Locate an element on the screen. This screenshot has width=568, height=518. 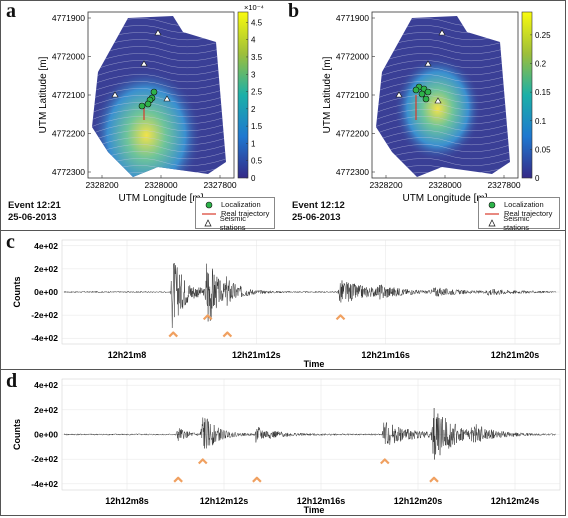
colorbar-tick-label: 3.5 is located at coordinates (257, 57).